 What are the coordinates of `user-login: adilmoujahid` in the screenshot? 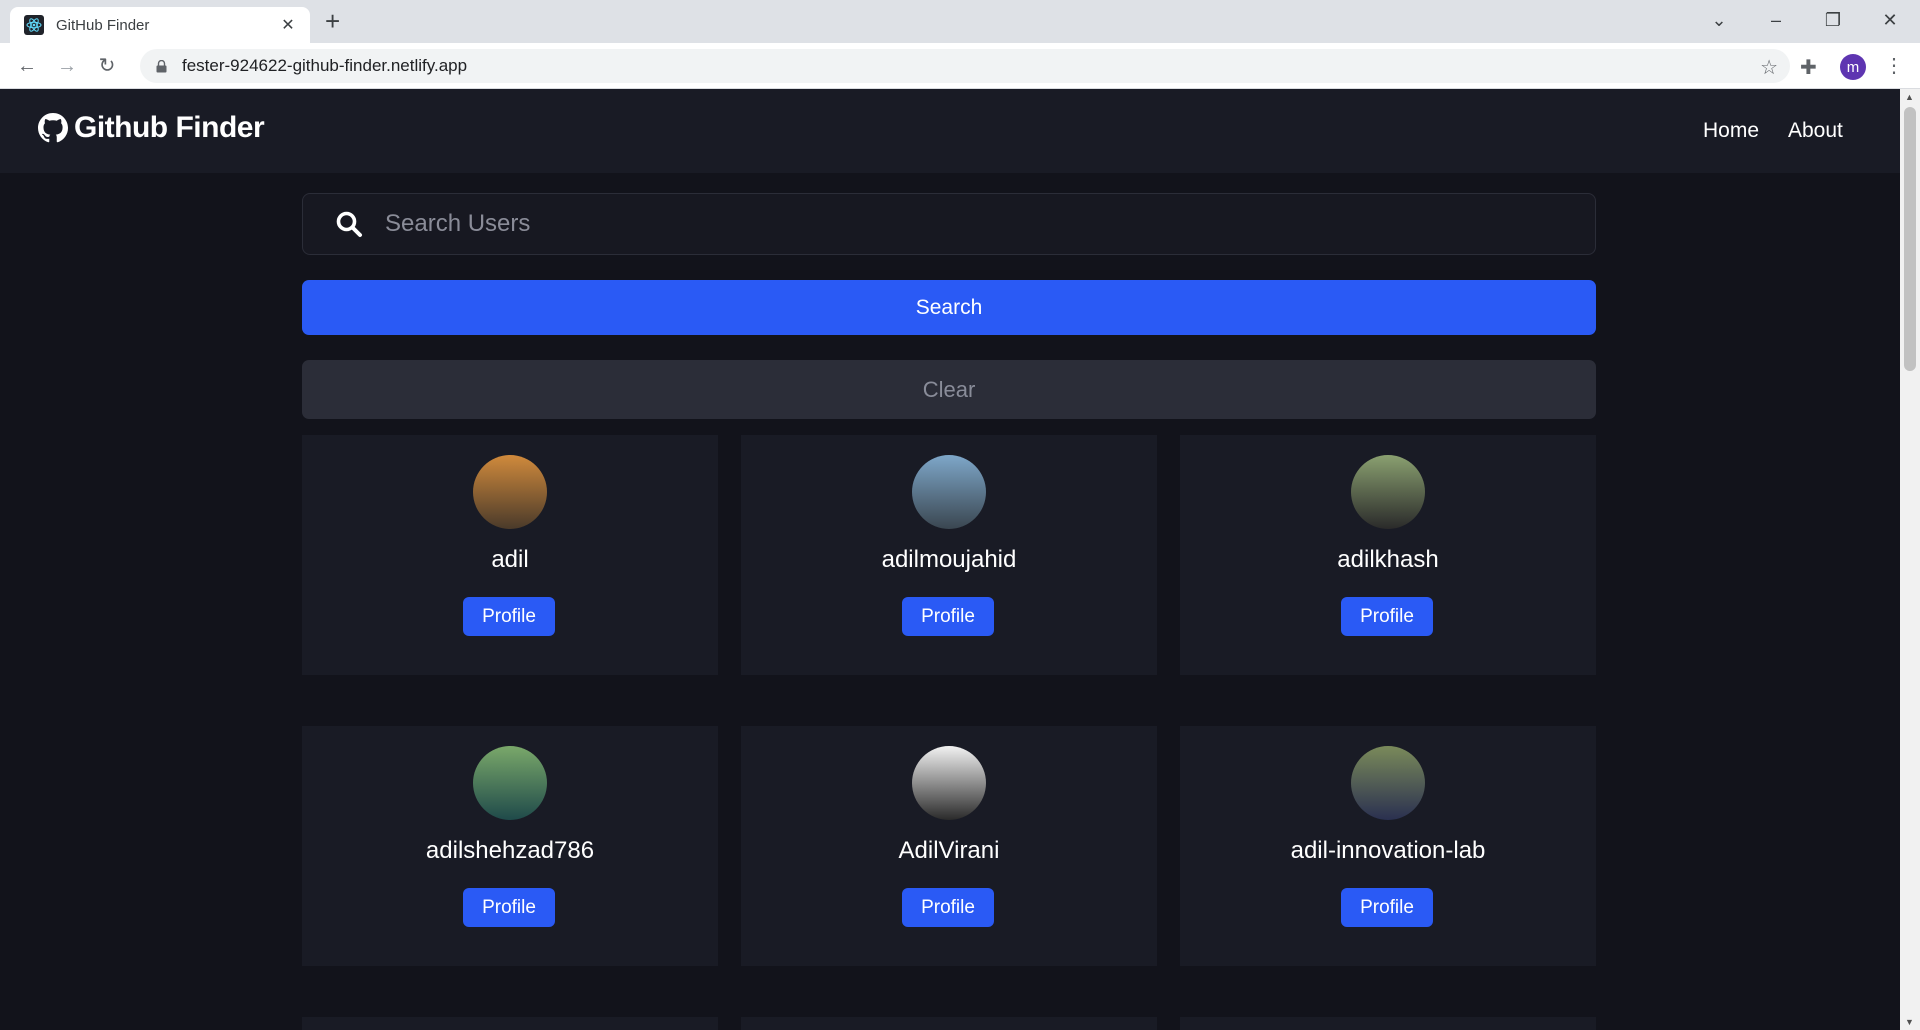 It's located at (949, 559).